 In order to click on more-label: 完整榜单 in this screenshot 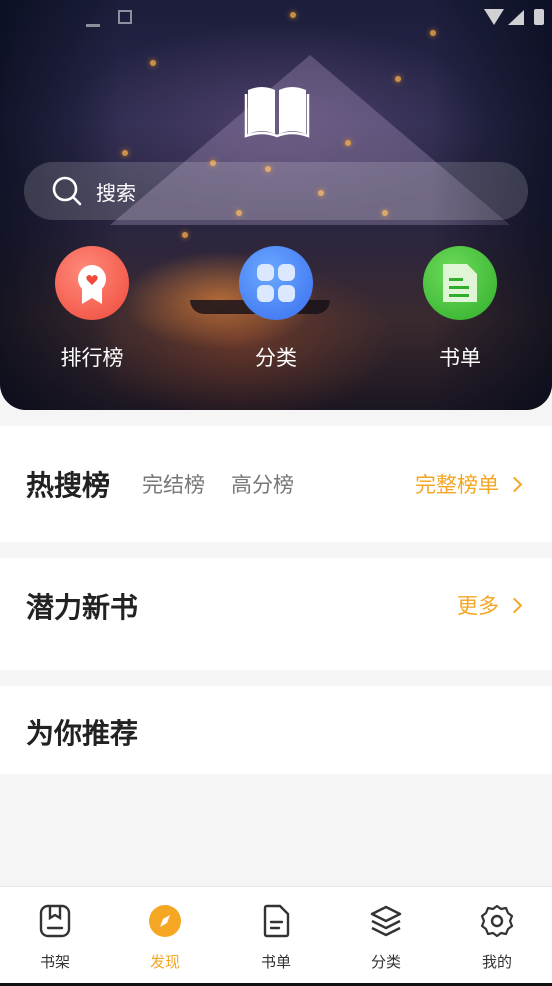, I will do `click(457, 485)`.